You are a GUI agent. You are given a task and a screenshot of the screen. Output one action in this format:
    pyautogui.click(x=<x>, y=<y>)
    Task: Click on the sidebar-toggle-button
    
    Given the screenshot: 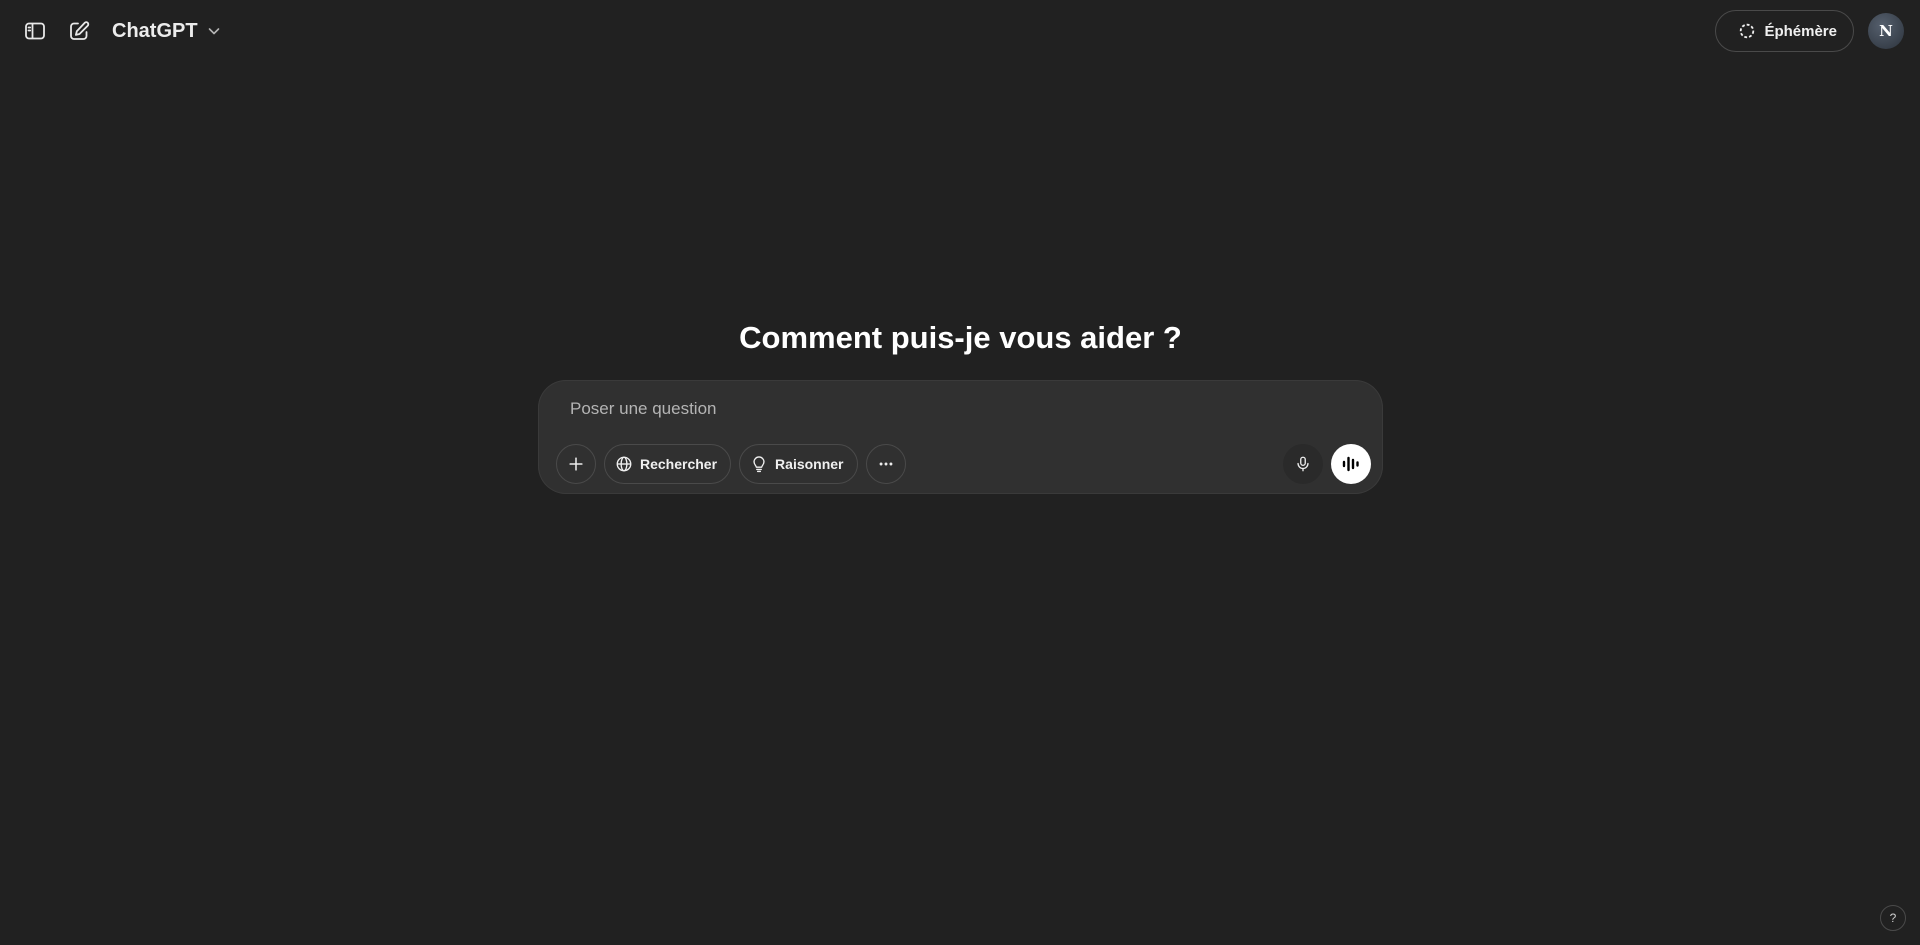 What is the action you would take?
    pyautogui.click(x=35, y=31)
    